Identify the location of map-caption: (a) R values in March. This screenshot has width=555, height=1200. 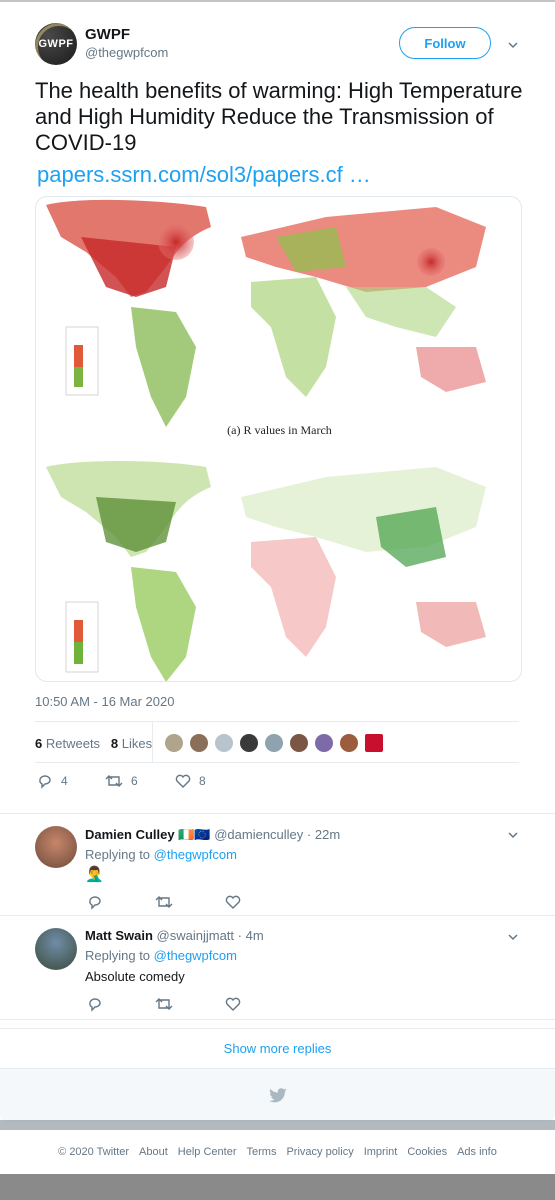
(279, 430).